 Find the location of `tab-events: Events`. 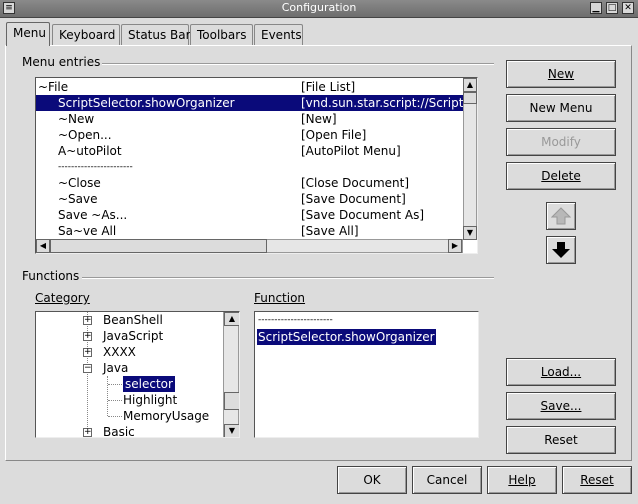

tab-events: Events is located at coordinates (278, 34).